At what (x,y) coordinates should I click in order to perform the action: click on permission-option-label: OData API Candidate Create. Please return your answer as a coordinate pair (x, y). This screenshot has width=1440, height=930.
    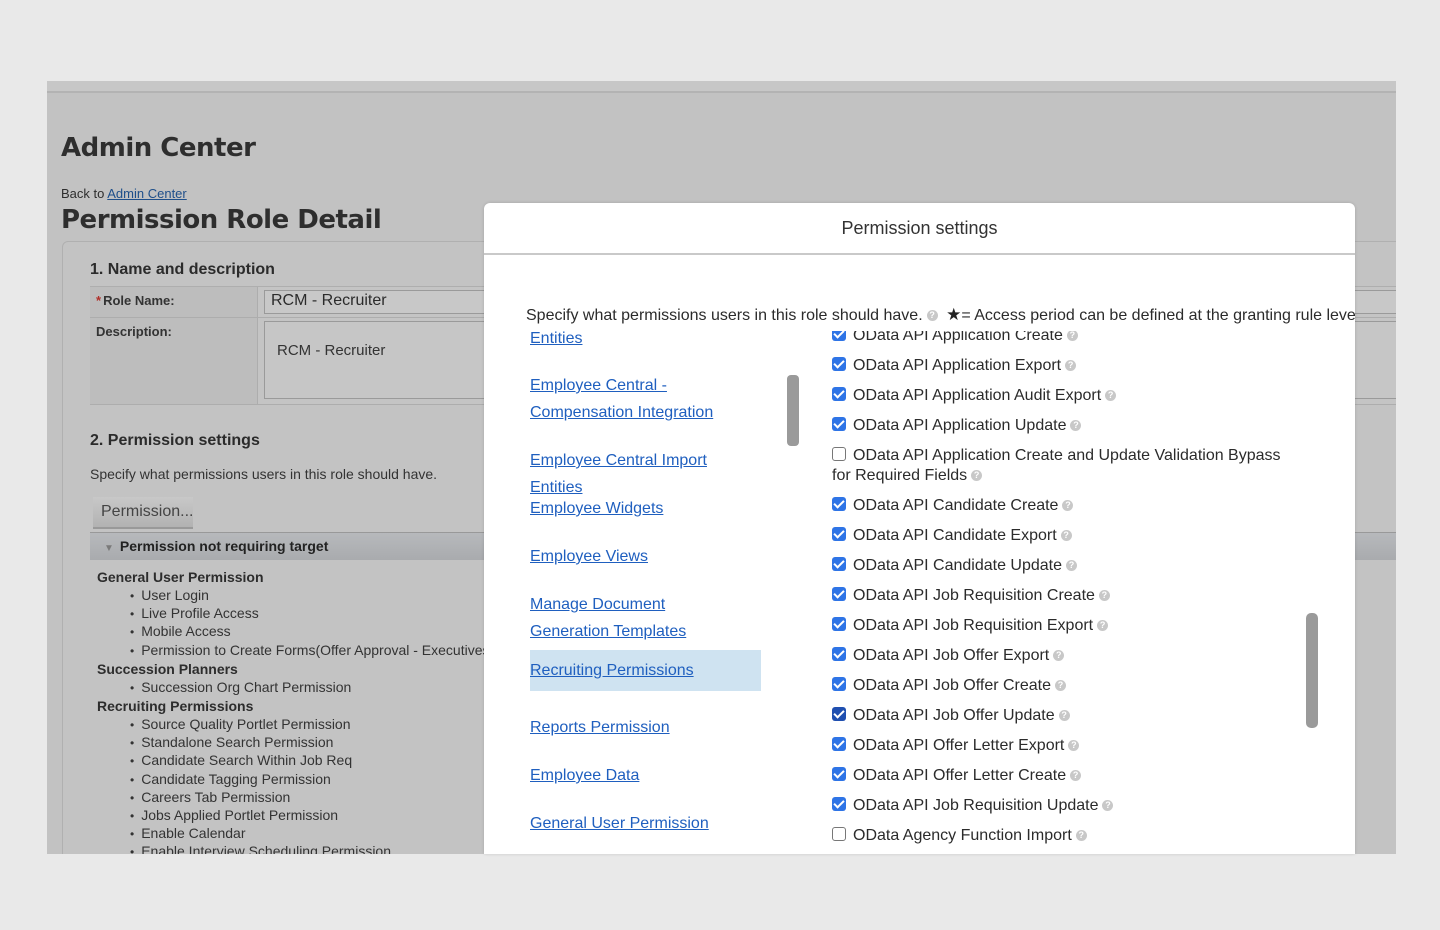
    Looking at the image, I should click on (956, 505).